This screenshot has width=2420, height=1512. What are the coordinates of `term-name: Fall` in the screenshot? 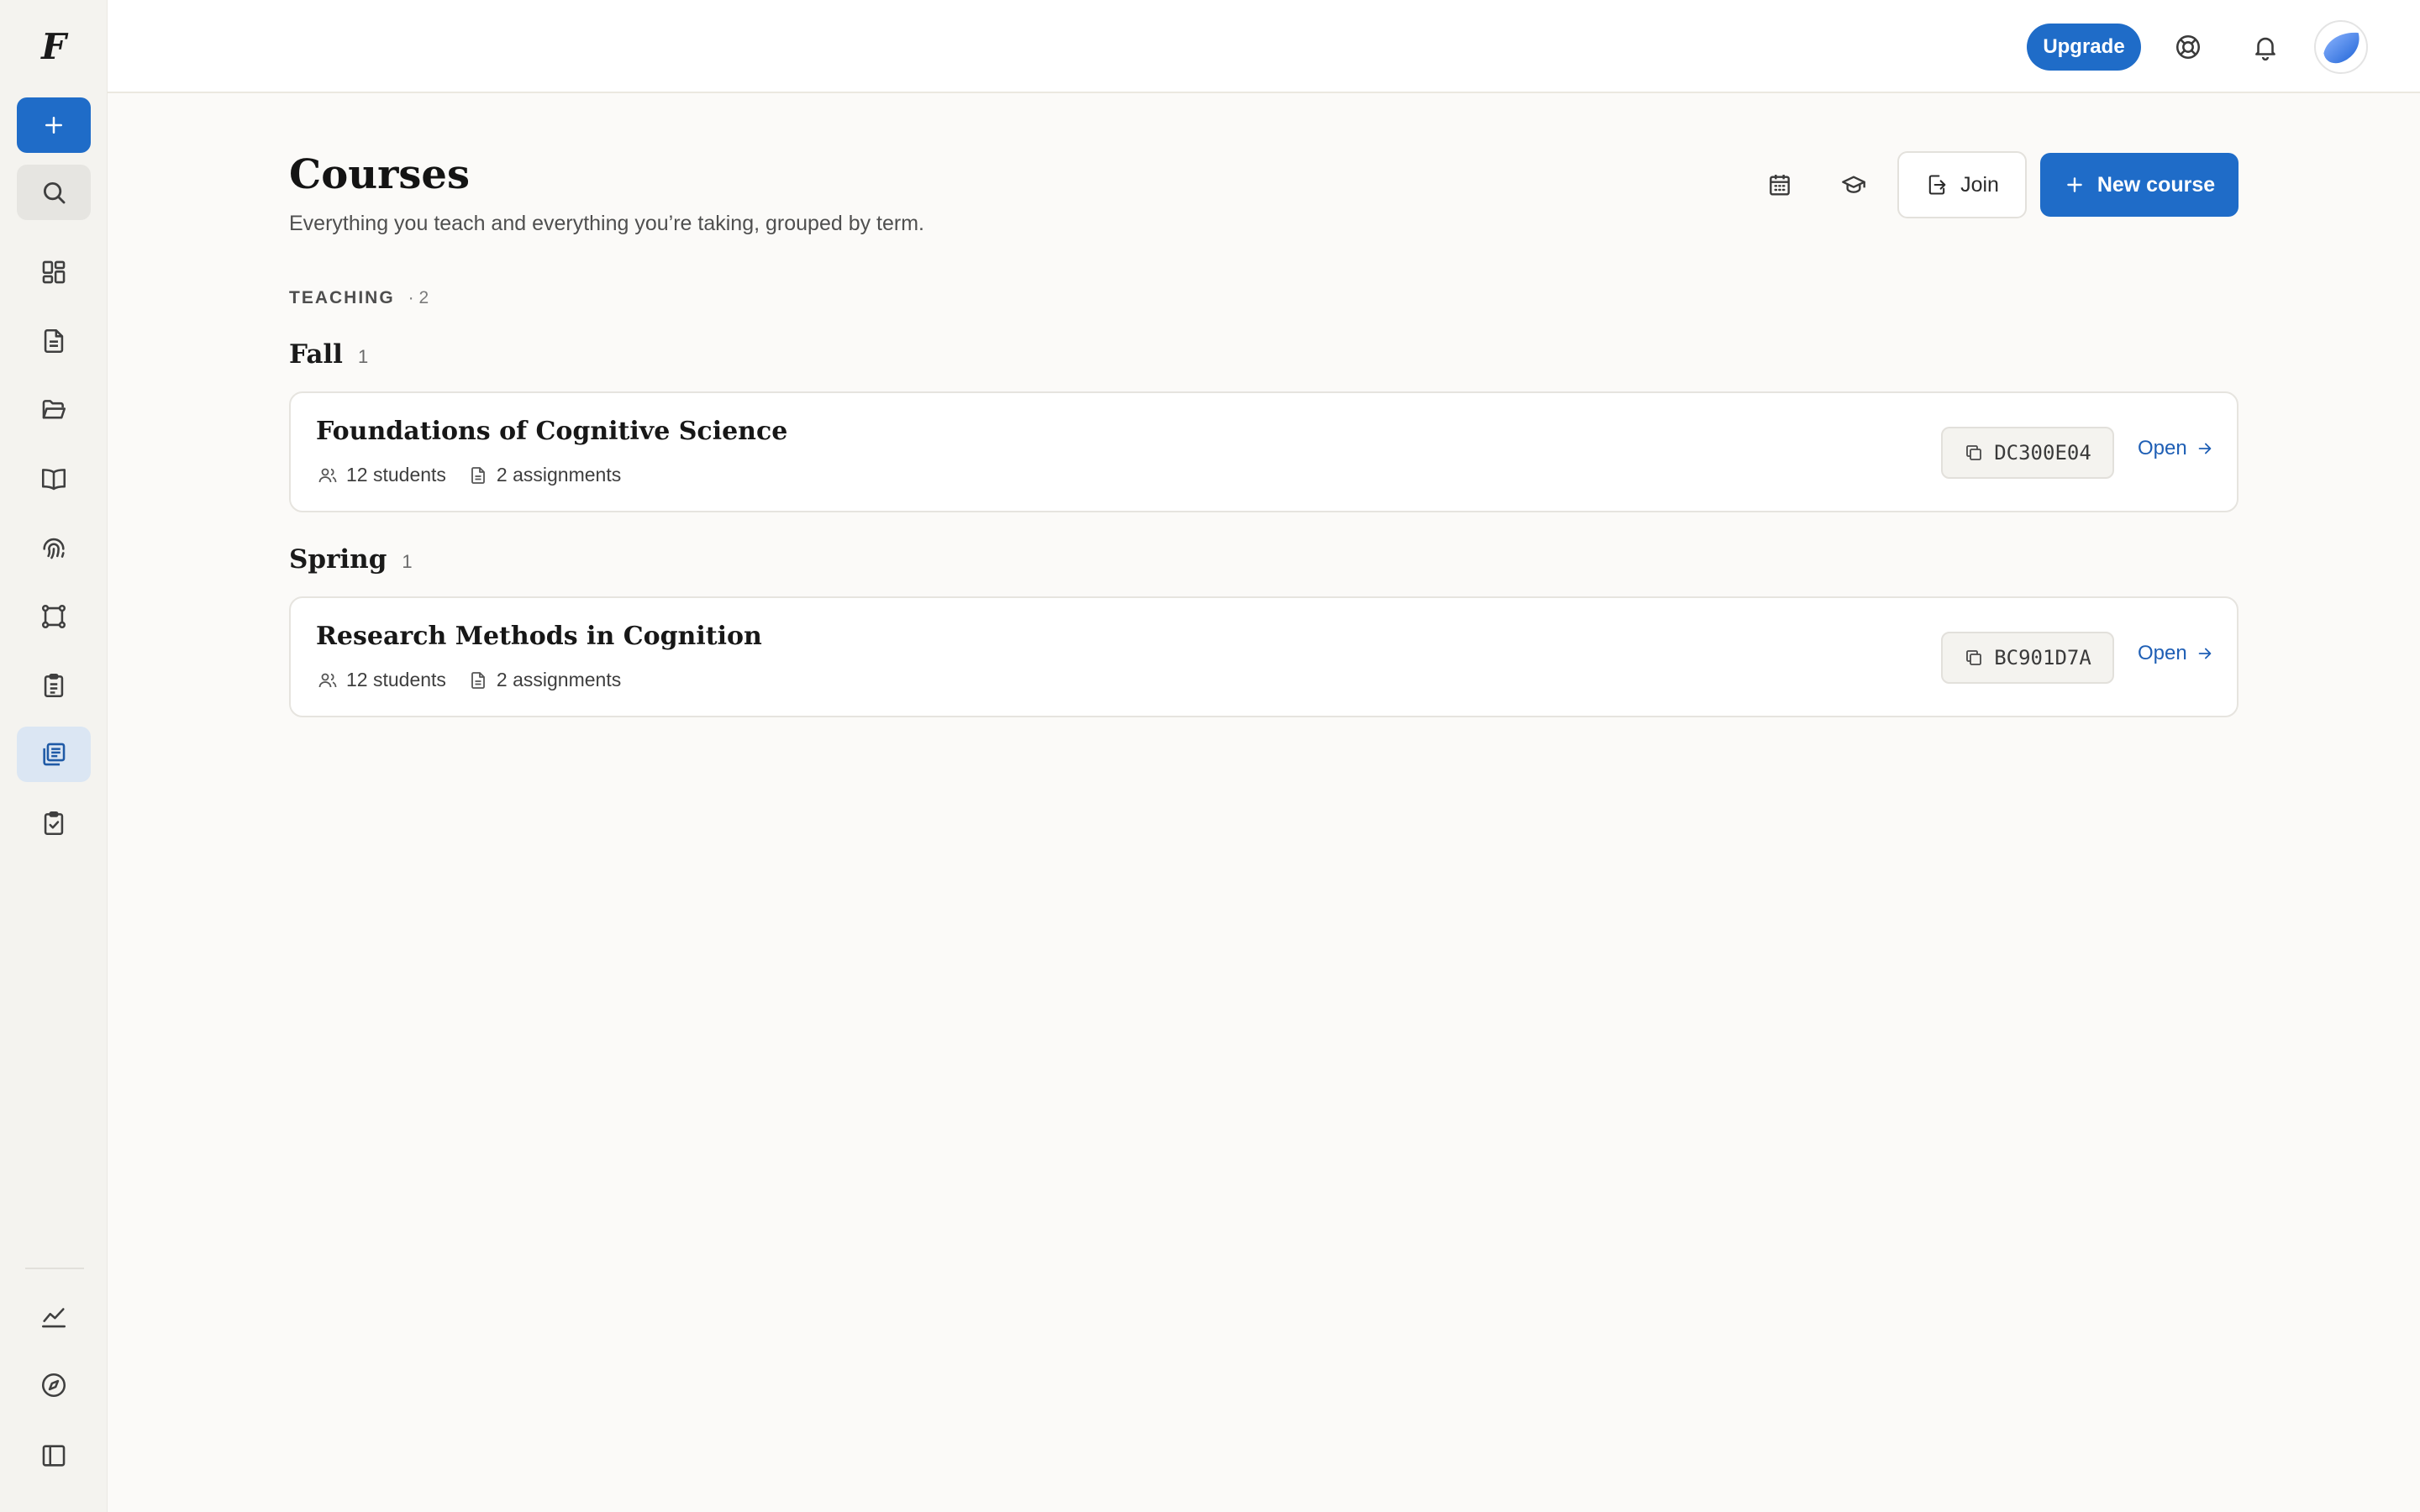 It's located at (316, 354).